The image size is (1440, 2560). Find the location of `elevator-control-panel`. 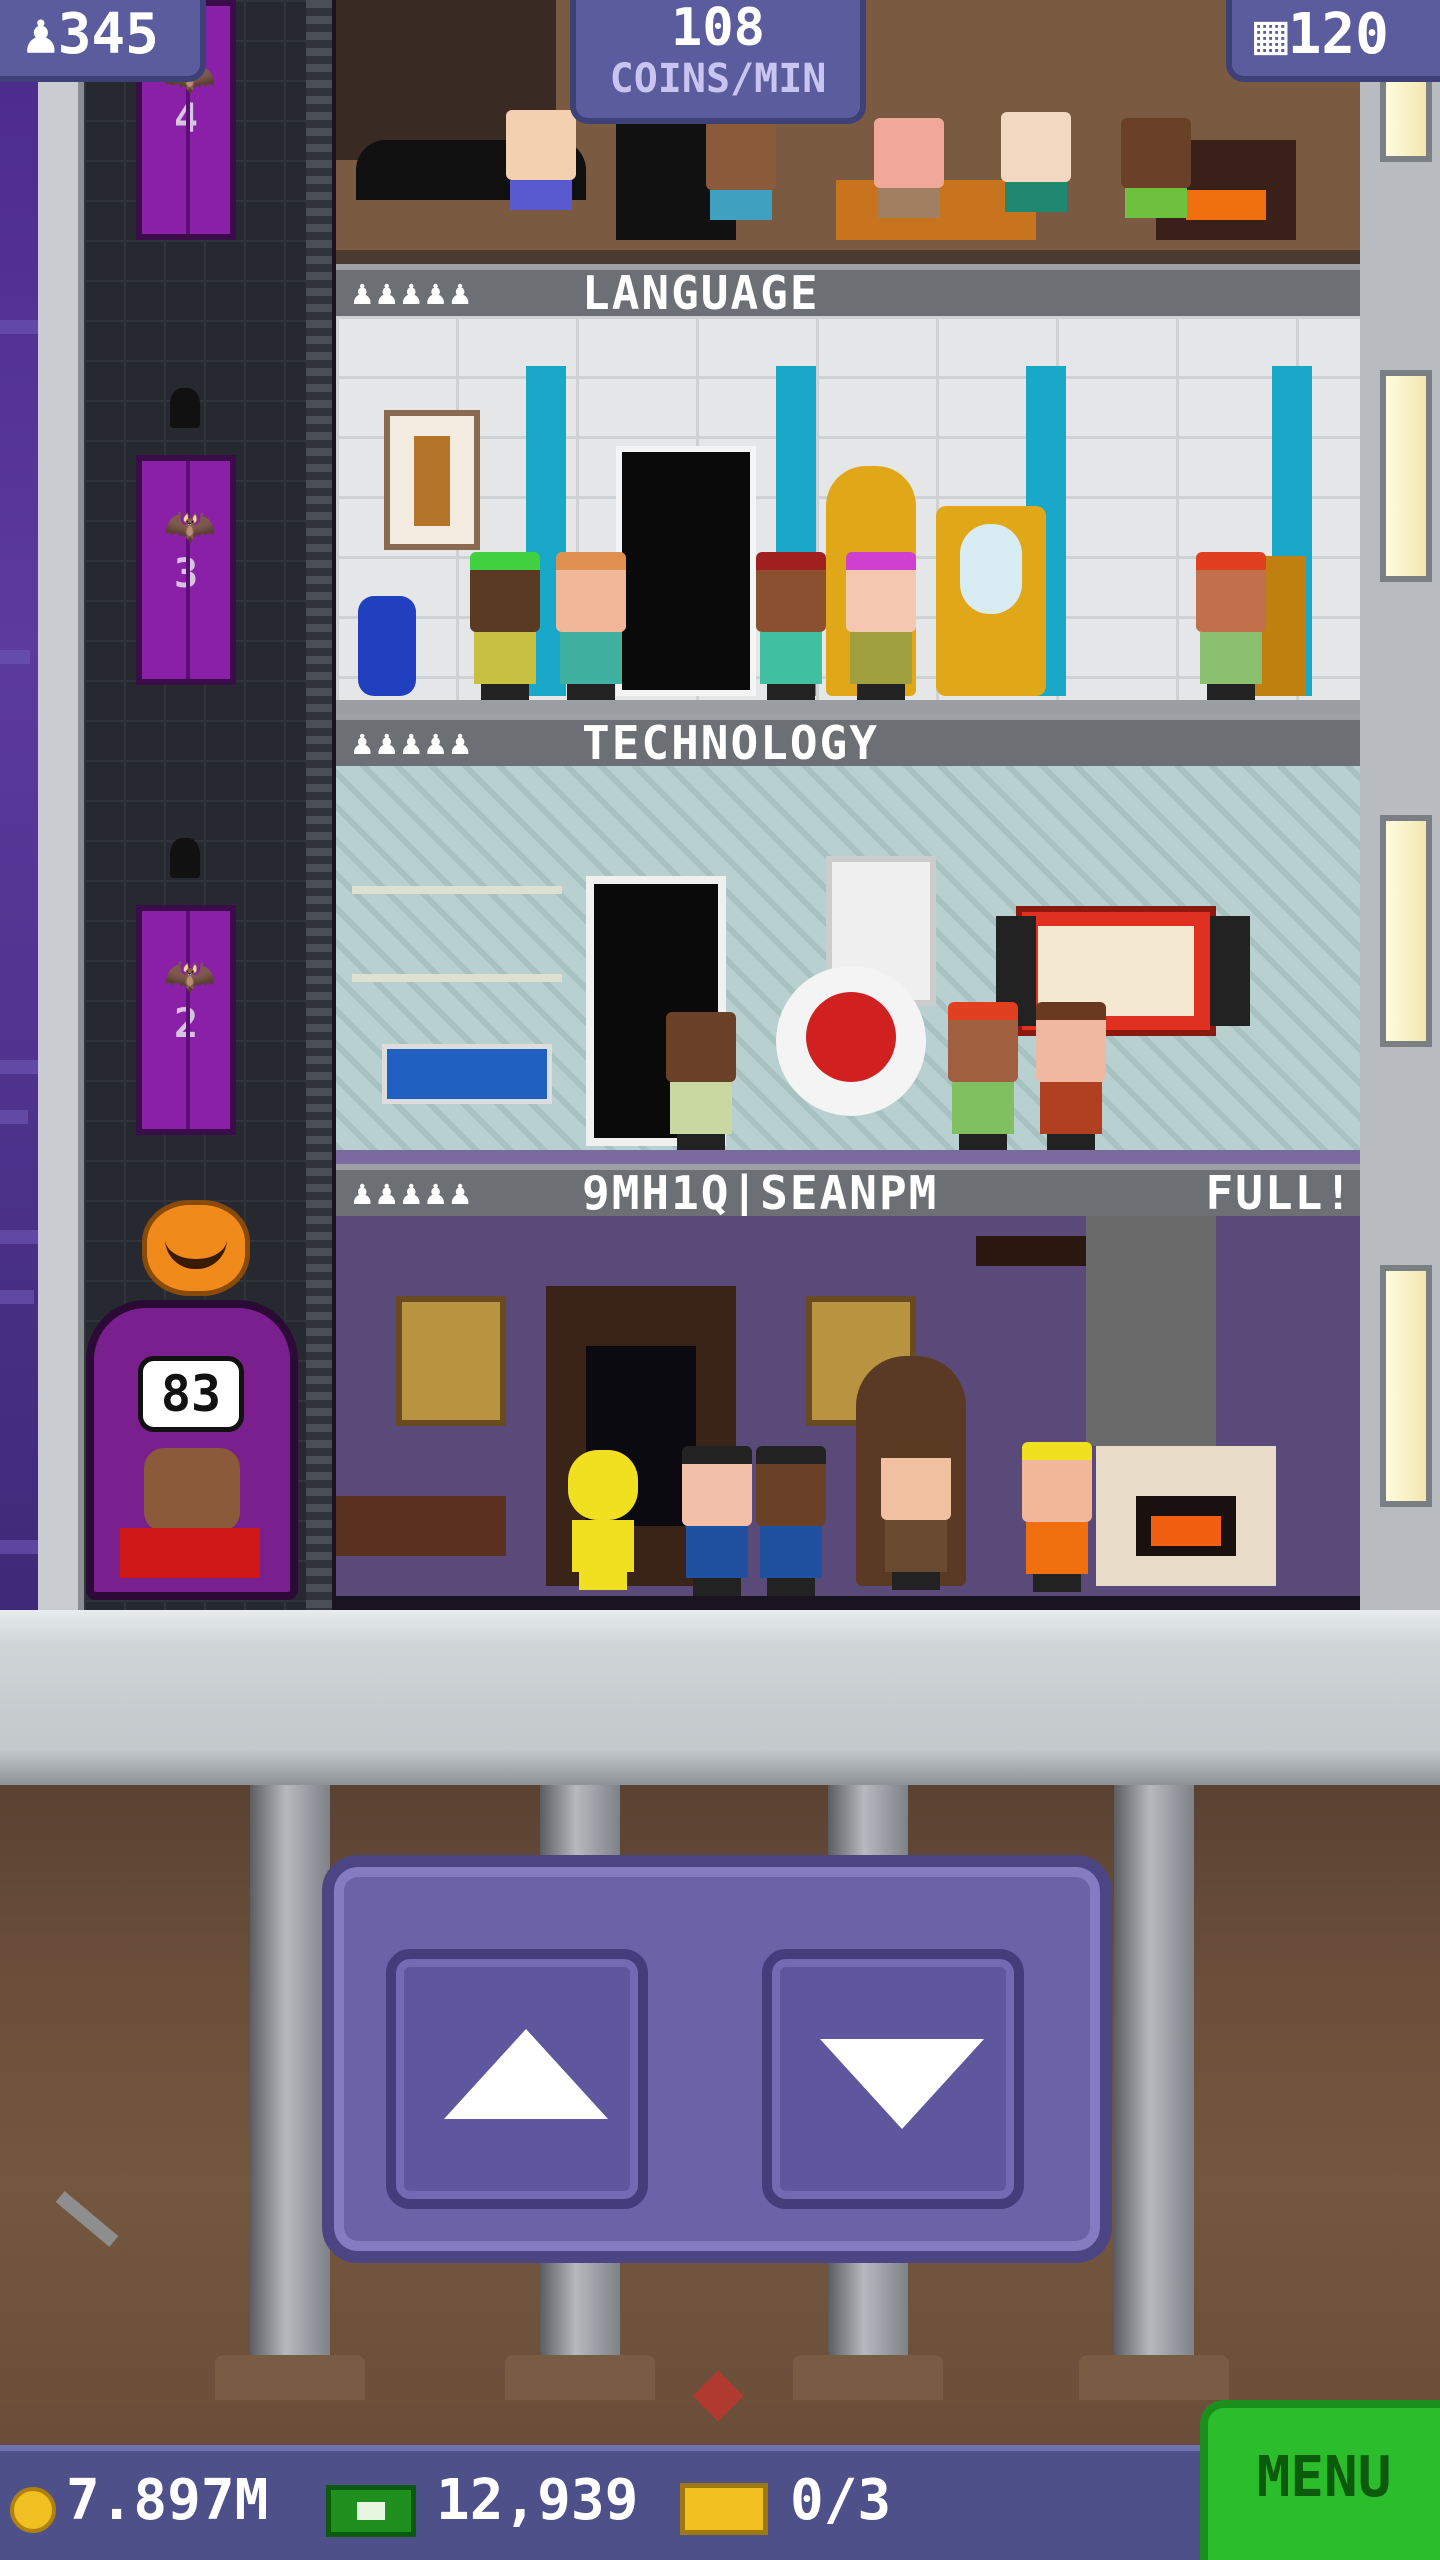

elevator-control-panel is located at coordinates (717, 2059).